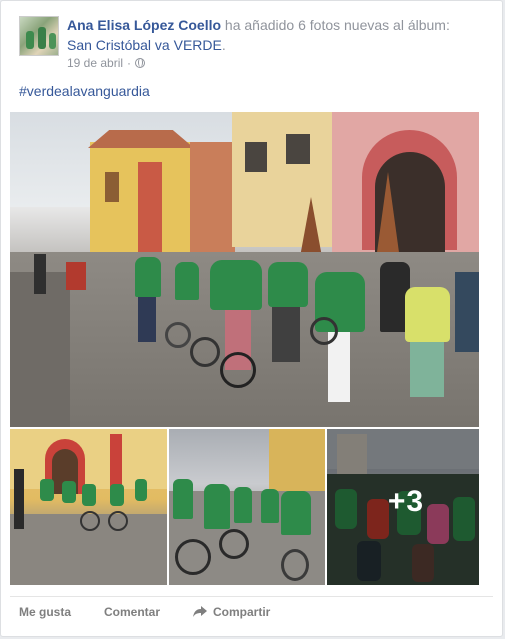 The image size is (505, 639). I want to click on story-meta: 19 de abril ·, so click(106, 63).